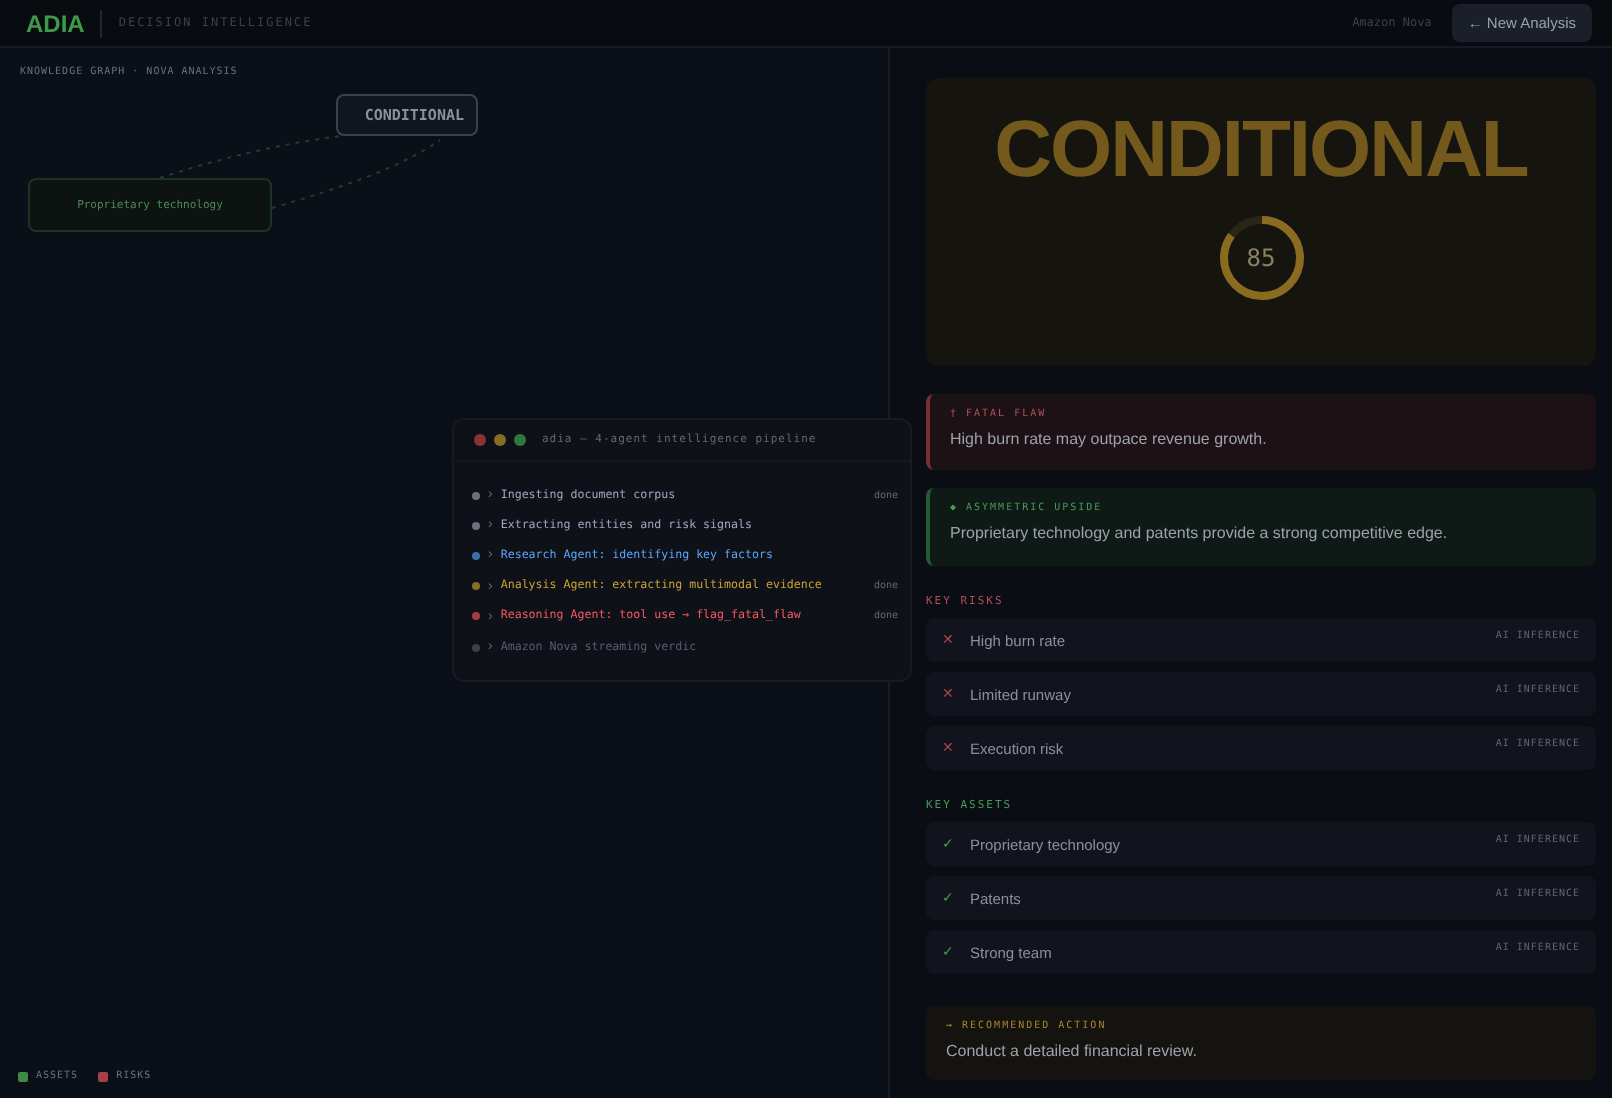 This screenshot has height=1098, width=1612. What do you see at coordinates (1109, 439) in the screenshot?
I see `callout-text: High burn rate may outpace revenue growth.` at bounding box center [1109, 439].